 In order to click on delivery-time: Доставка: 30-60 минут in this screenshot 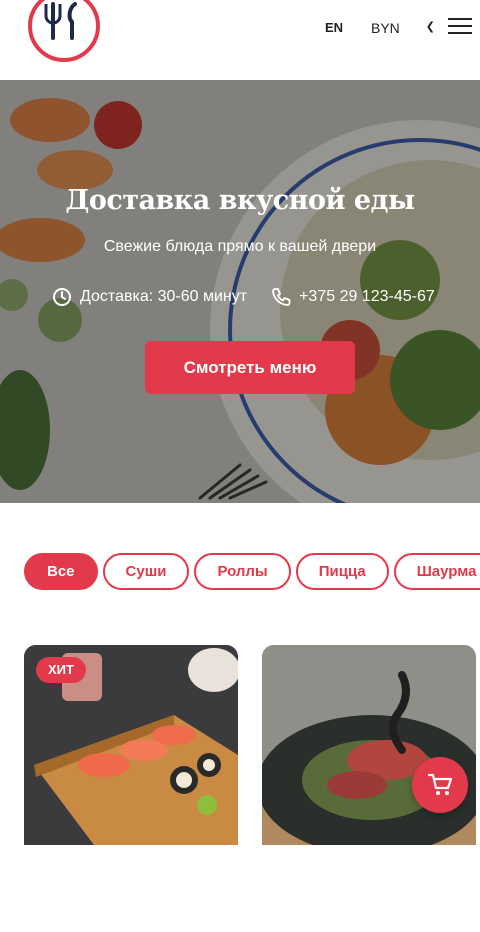, I will do `click(149, 297)`.